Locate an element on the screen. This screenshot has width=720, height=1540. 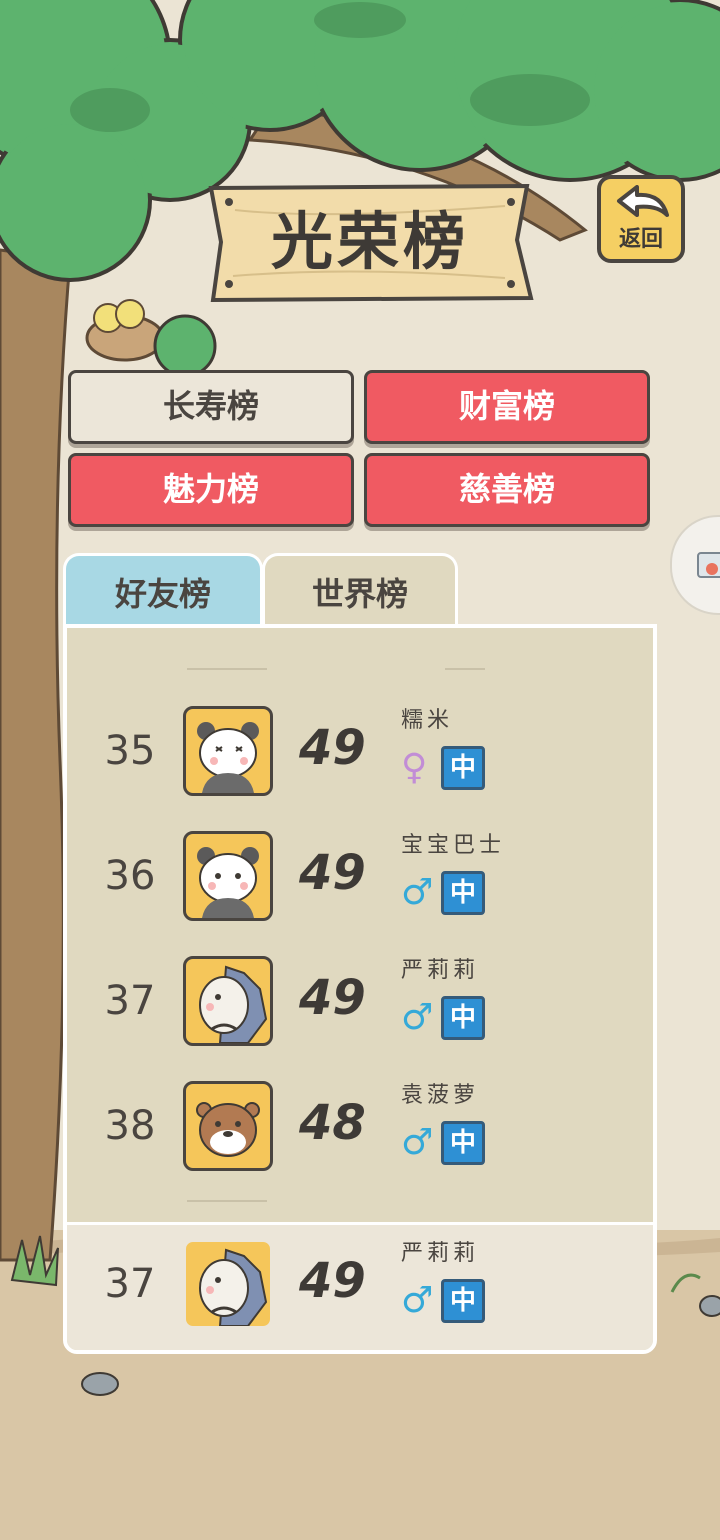
player-name: 宝宝巴士 is located at coordinates (453, 845).